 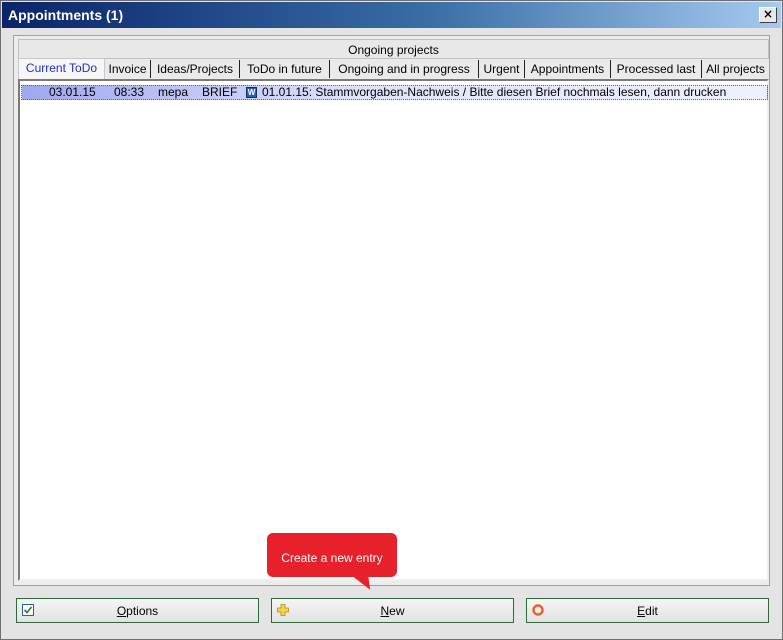 I want to click on options-button-label: Options, so click(x=137, y=611).